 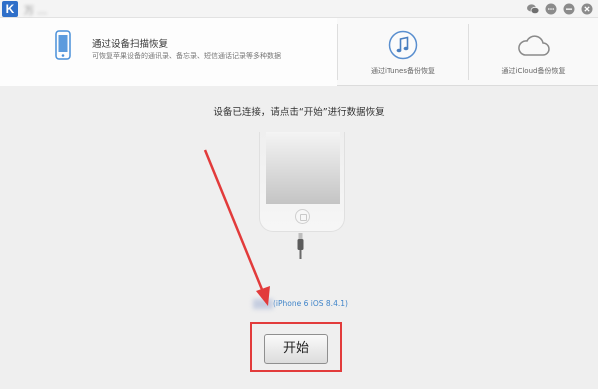 I want to click on chat-bubble-icon, so click(x=551, y=9).